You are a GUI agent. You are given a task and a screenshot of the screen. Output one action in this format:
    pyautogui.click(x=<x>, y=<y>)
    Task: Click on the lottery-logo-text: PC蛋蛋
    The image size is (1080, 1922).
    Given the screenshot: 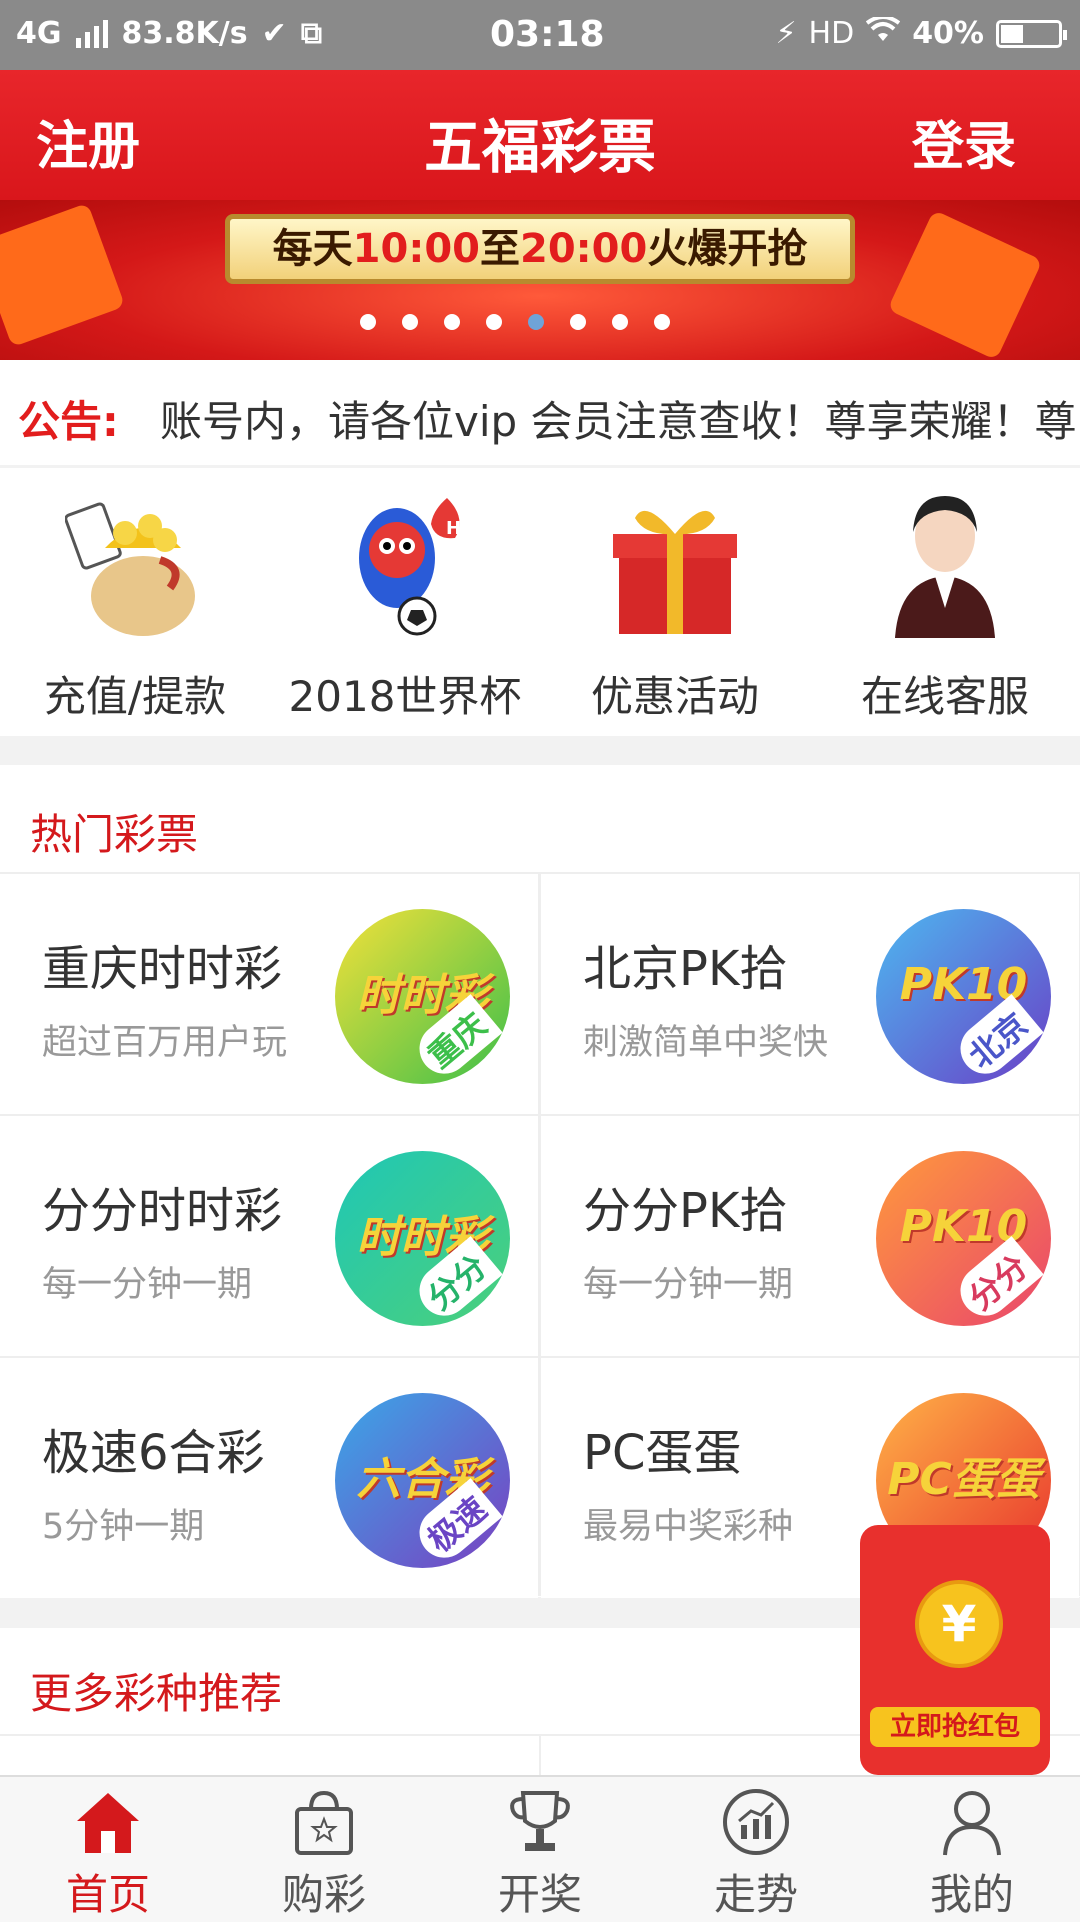 What is the action you would take?
    pyautogui.click(x=963, y=1479)
    